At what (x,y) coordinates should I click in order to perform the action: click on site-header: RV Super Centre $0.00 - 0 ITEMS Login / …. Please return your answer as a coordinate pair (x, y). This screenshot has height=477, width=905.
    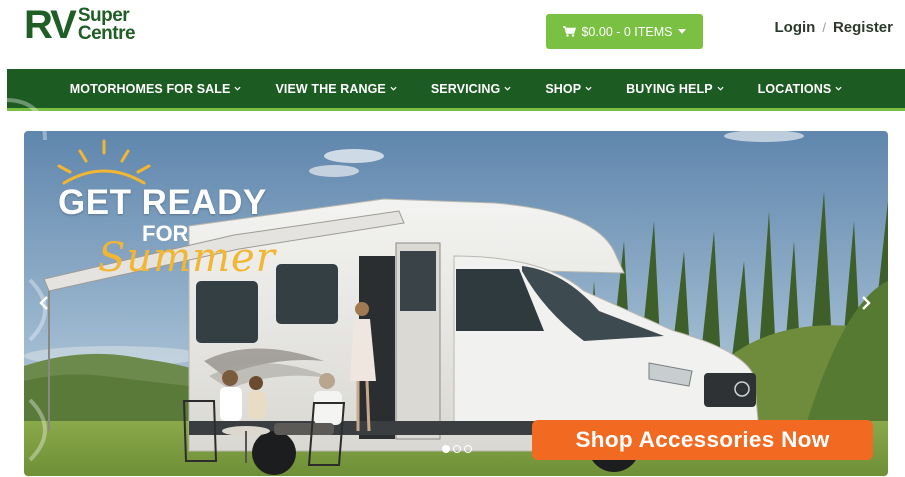
    Looking at the image, I should click on (452, 34).